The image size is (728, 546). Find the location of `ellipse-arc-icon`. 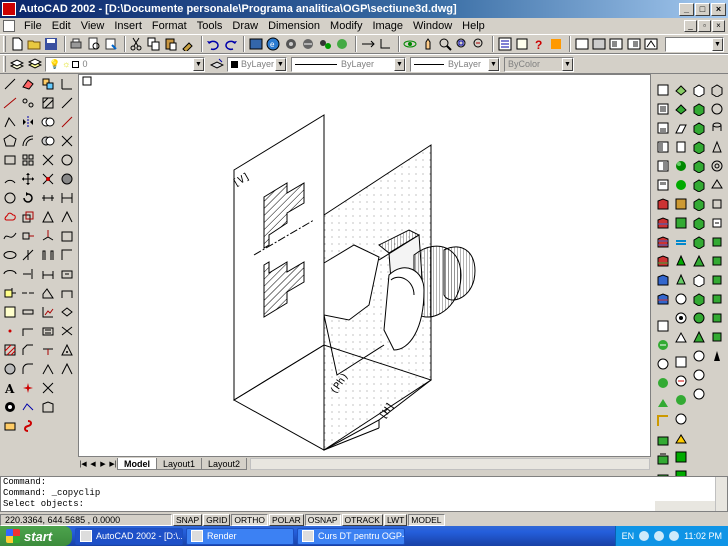

ellipse-arc-icon is located at coordinates (10, 274).